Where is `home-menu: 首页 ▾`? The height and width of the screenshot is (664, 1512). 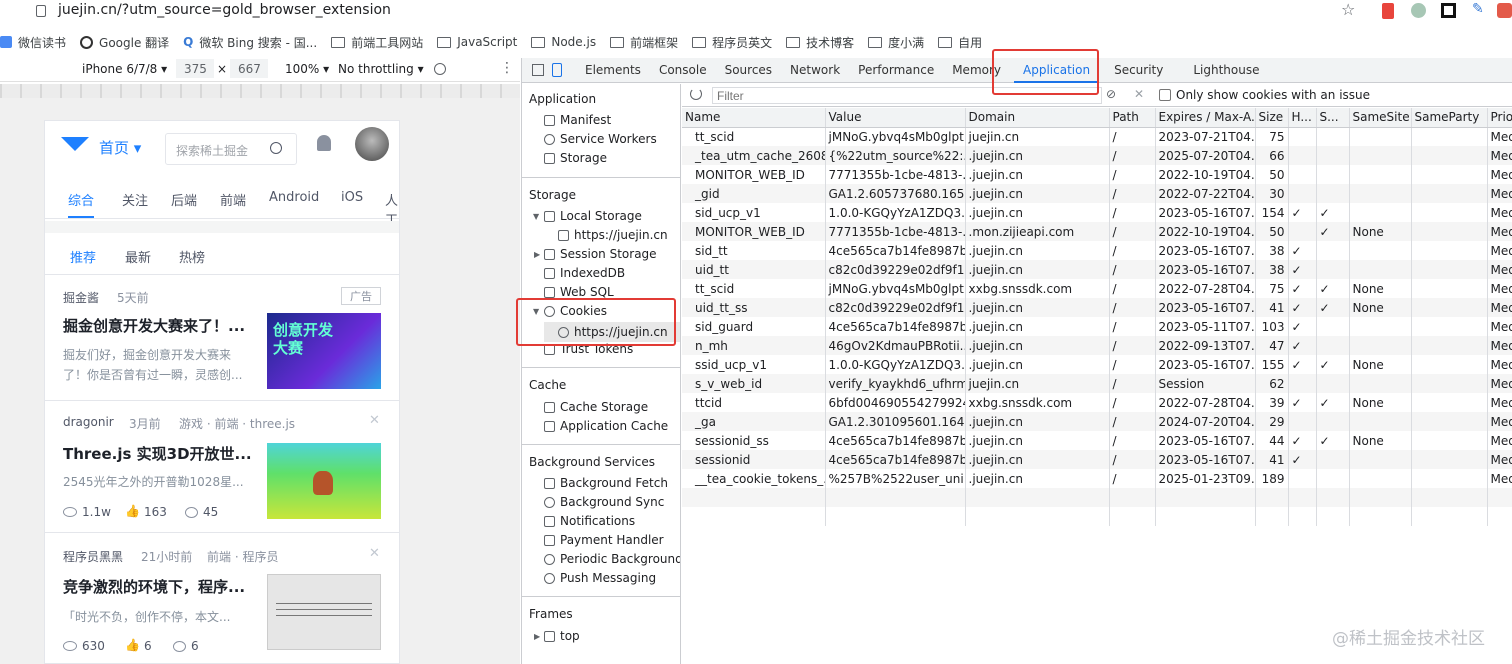 home-menu: 首页 ▾ is located at coordinates (120, 147).